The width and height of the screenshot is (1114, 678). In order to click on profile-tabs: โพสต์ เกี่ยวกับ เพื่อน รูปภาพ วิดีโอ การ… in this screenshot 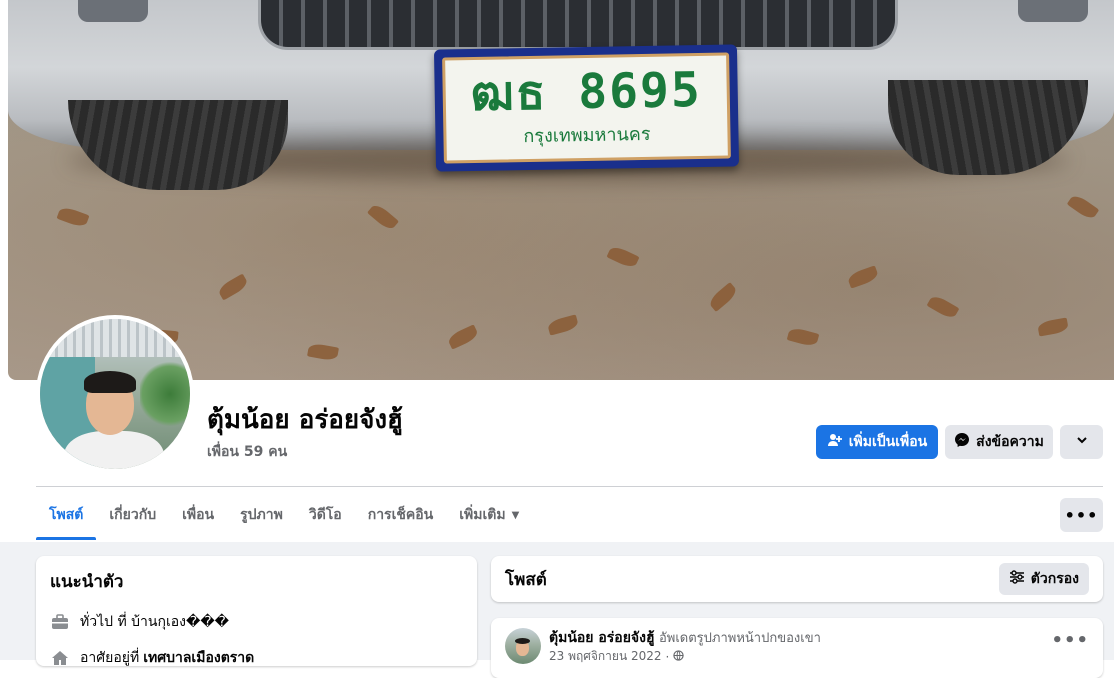, I will do `click(284, 515)`.